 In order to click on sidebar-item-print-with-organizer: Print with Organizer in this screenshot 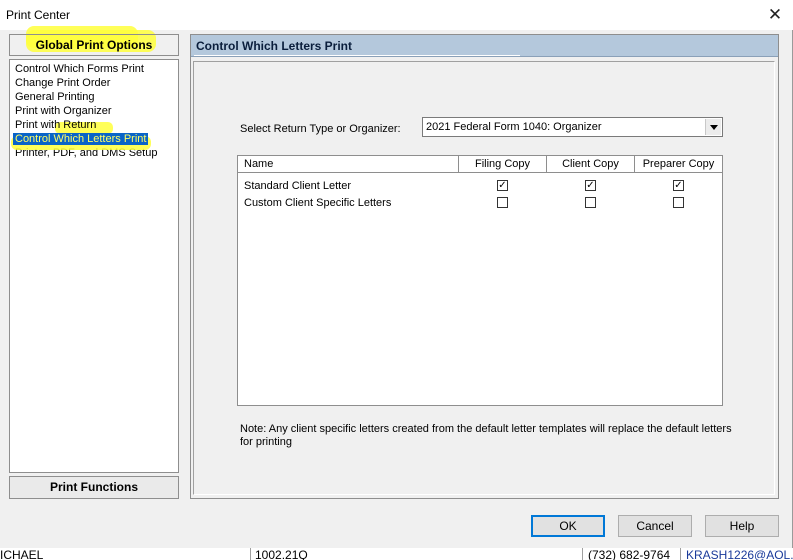, I will do `click(96, 111)`.